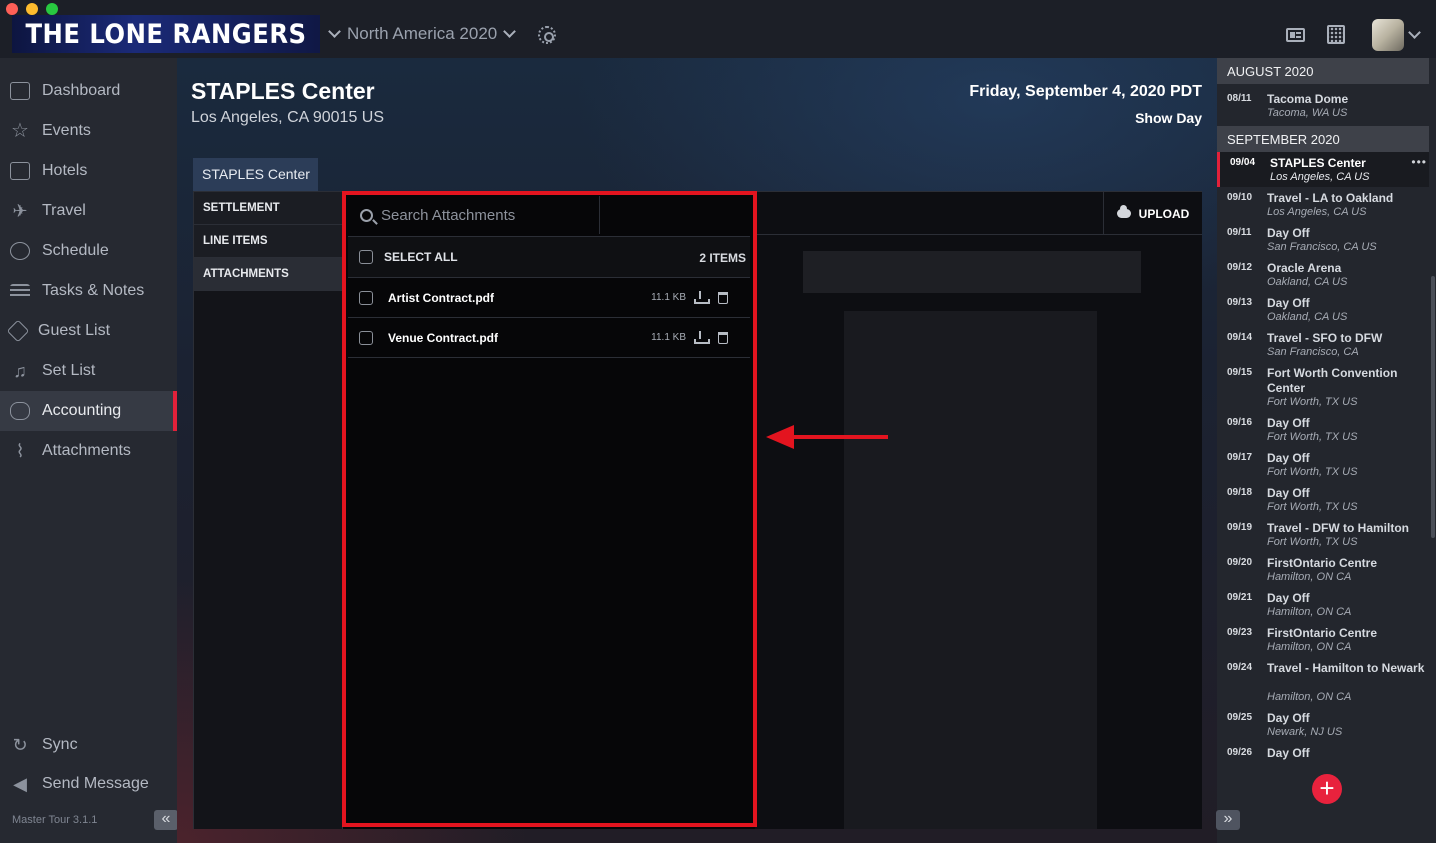 The width and height of the screenshot is (1436, 843). I want to click on list-item: 09/17 Day Off Fort Worth, TX US, so click(1323, 464).